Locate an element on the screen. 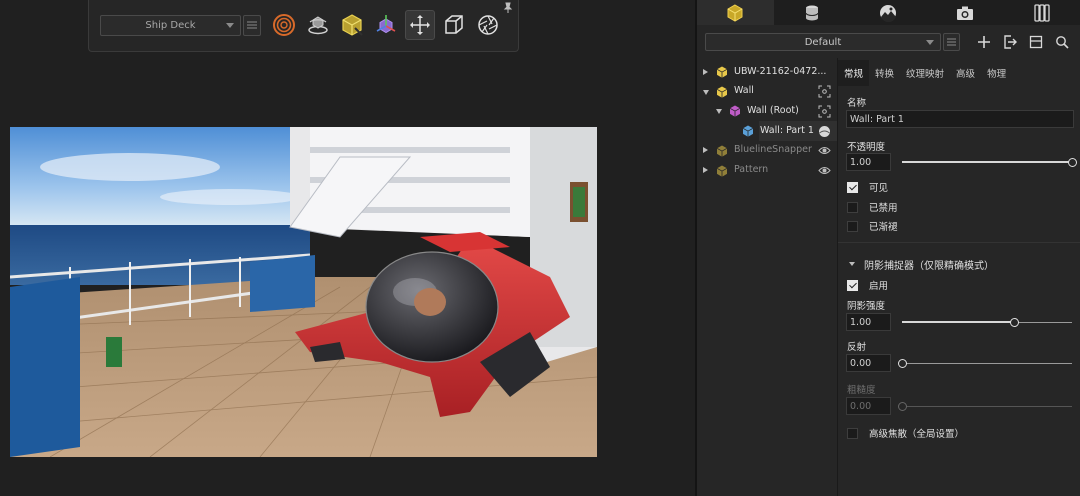 The width and height of the screenshot is (1080, 496). caustics-checkbox-box is located at coordinates (852, 433).